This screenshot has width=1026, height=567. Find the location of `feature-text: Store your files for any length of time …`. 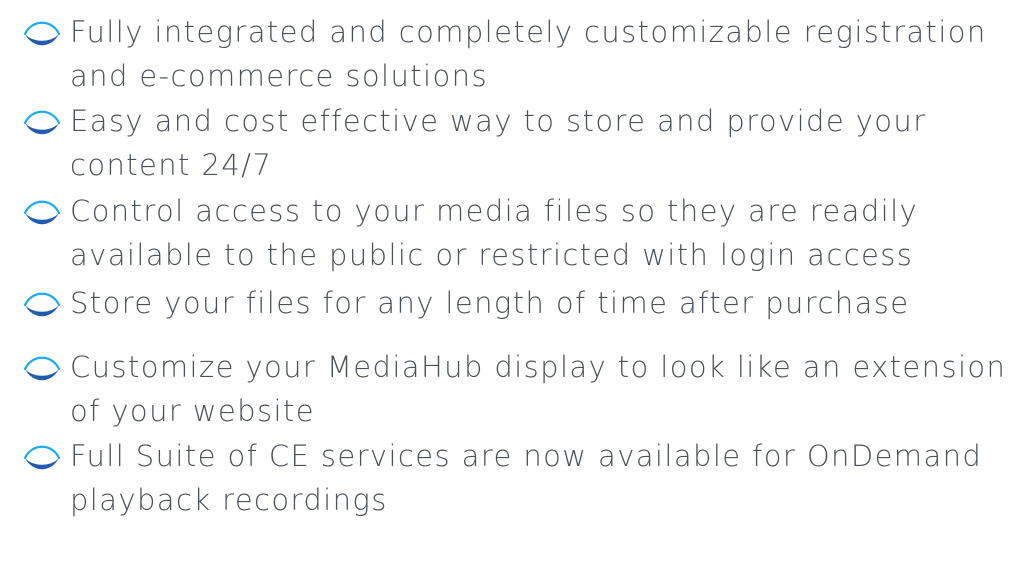

feature-text: Store your files for any length of time … is located at coordinates (490, 303).